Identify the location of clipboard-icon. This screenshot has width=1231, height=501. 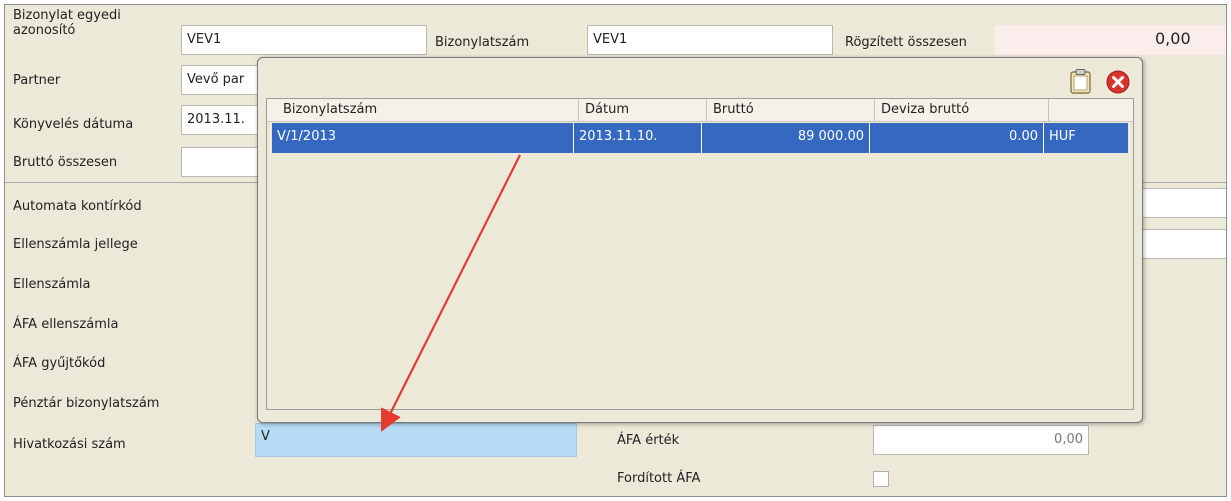
(1081, 81).